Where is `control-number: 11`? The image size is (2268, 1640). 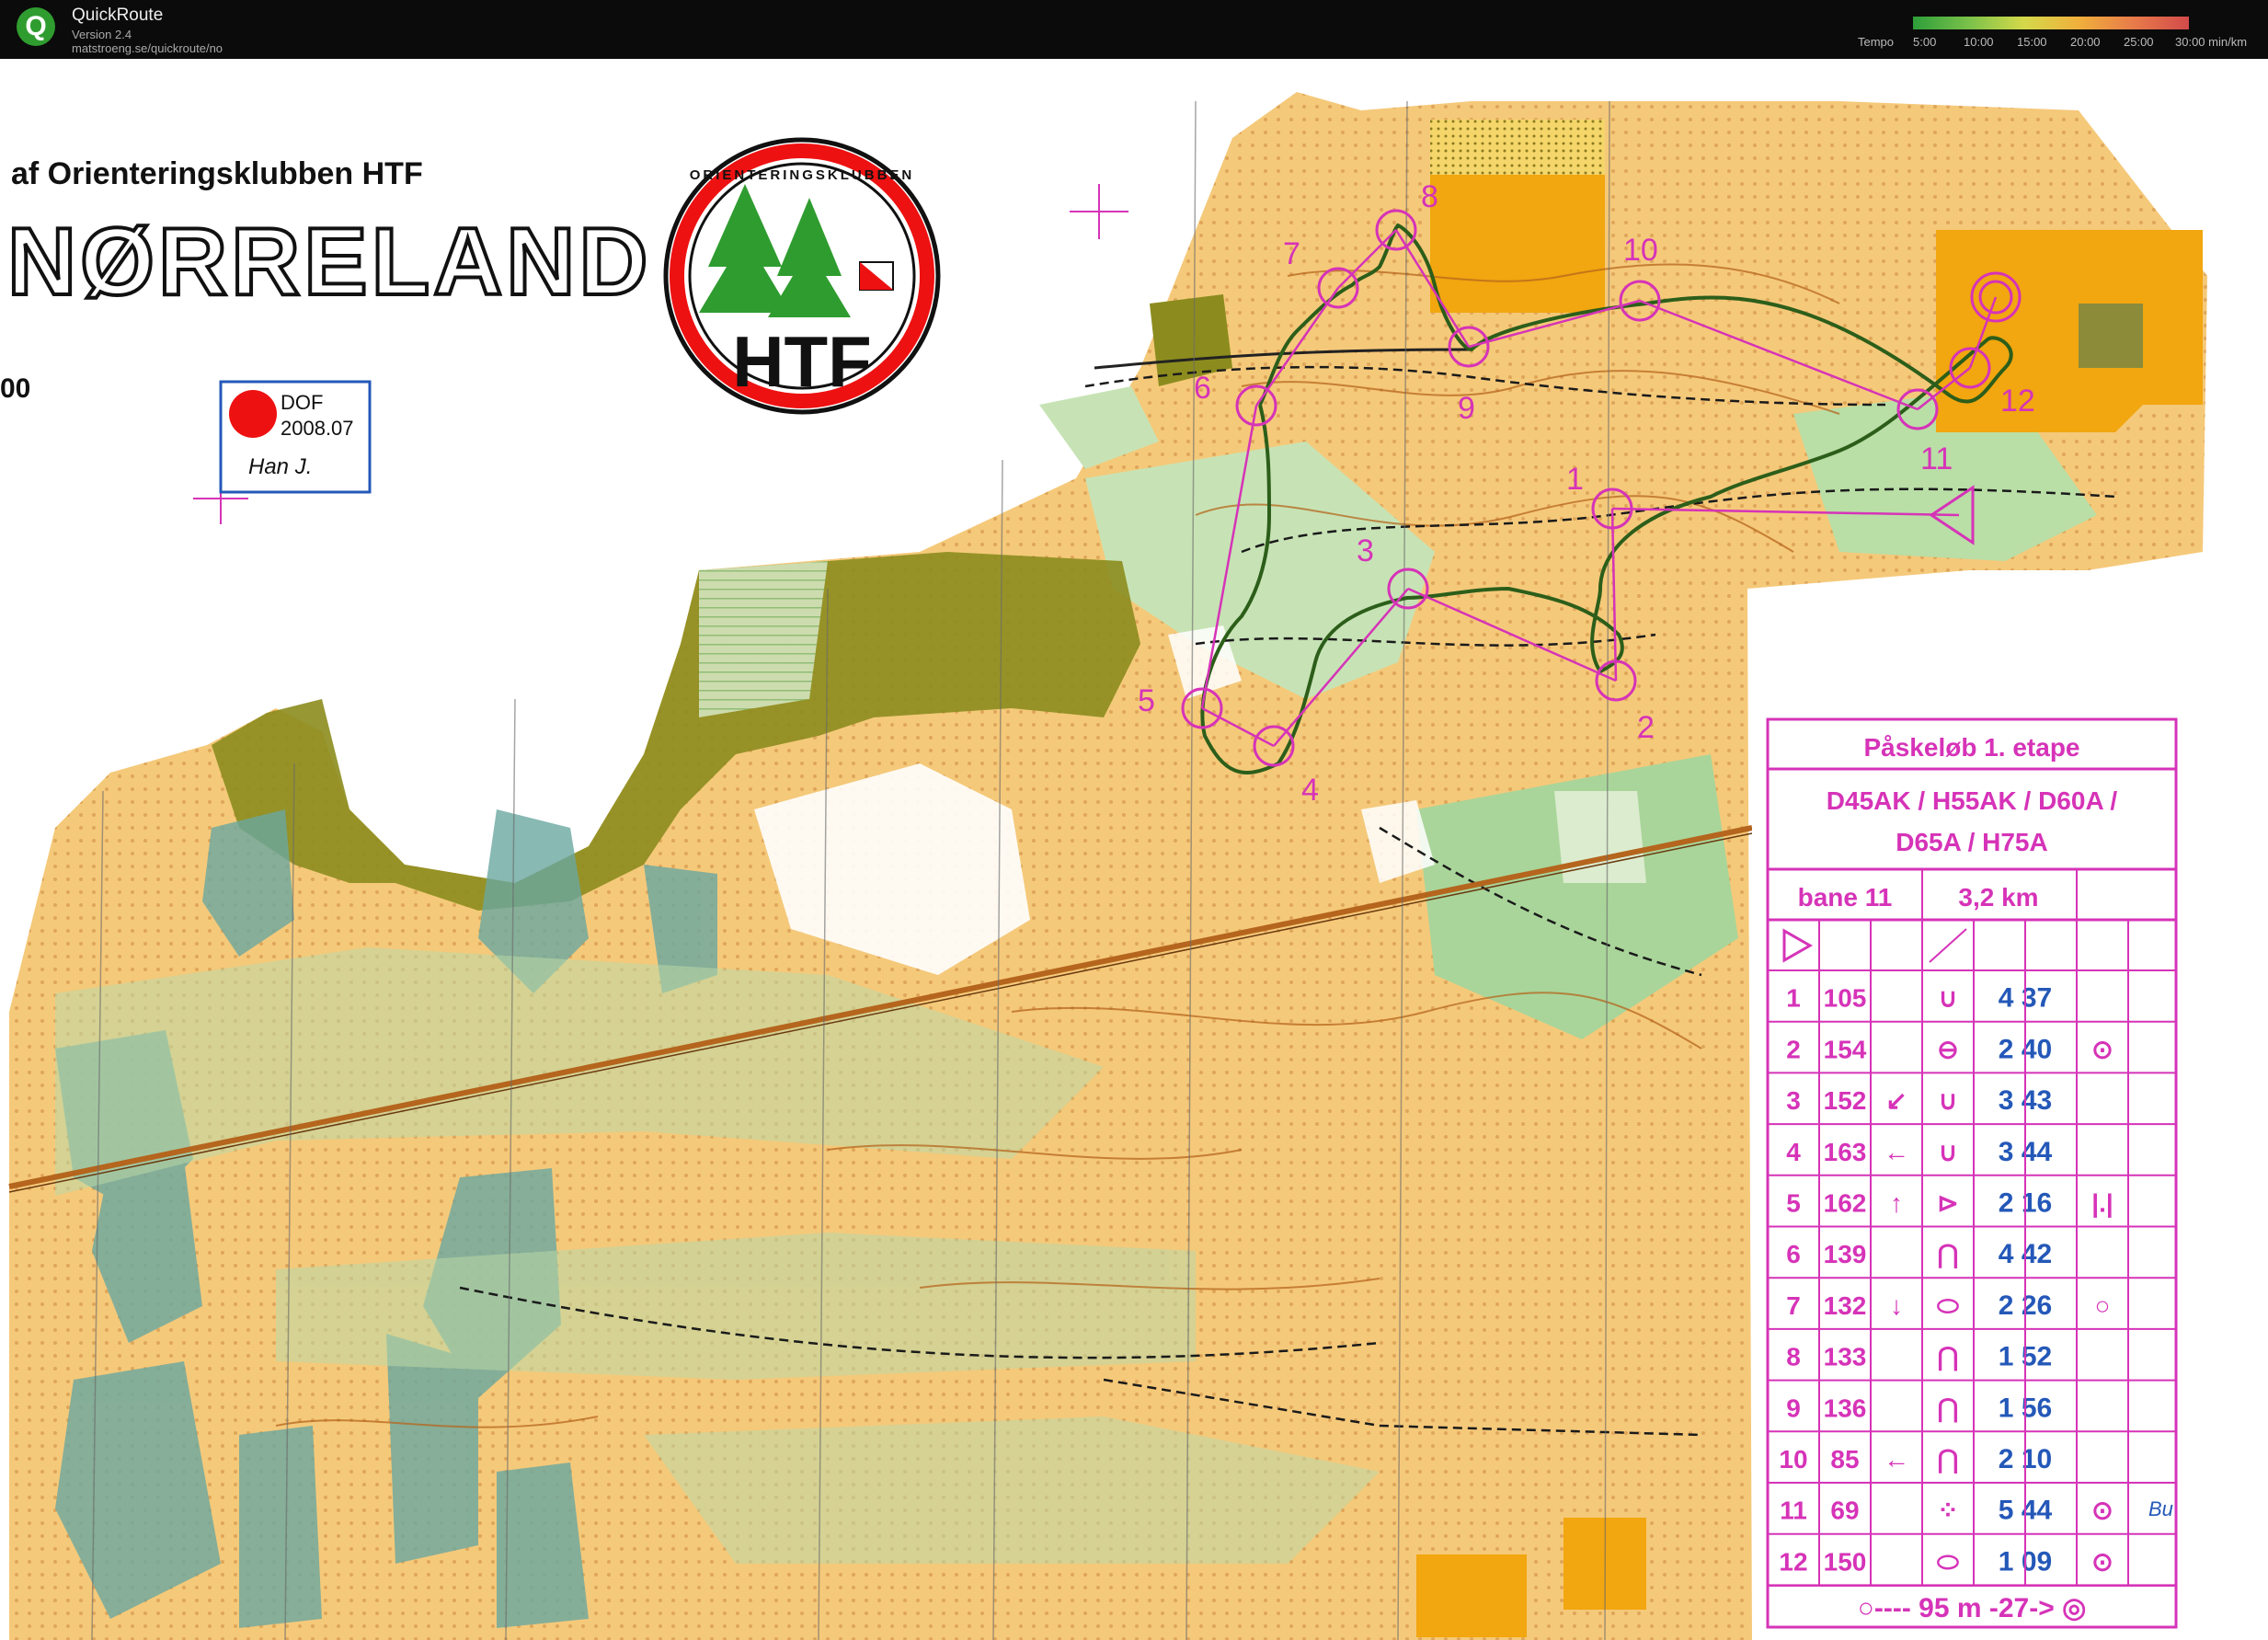
control-number: 11 is located at coordinates (1936, 459).